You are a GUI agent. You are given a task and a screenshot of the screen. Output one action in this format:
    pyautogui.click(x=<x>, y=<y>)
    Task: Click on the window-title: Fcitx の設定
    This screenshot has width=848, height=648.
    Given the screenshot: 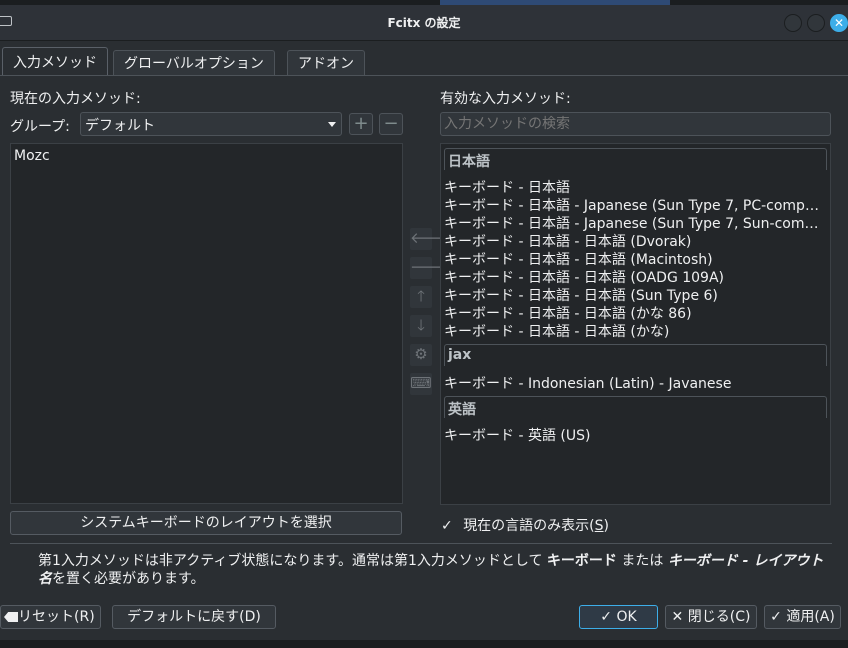 What is the action you would take?
    pyautogui.click(x=424, y=23)
    